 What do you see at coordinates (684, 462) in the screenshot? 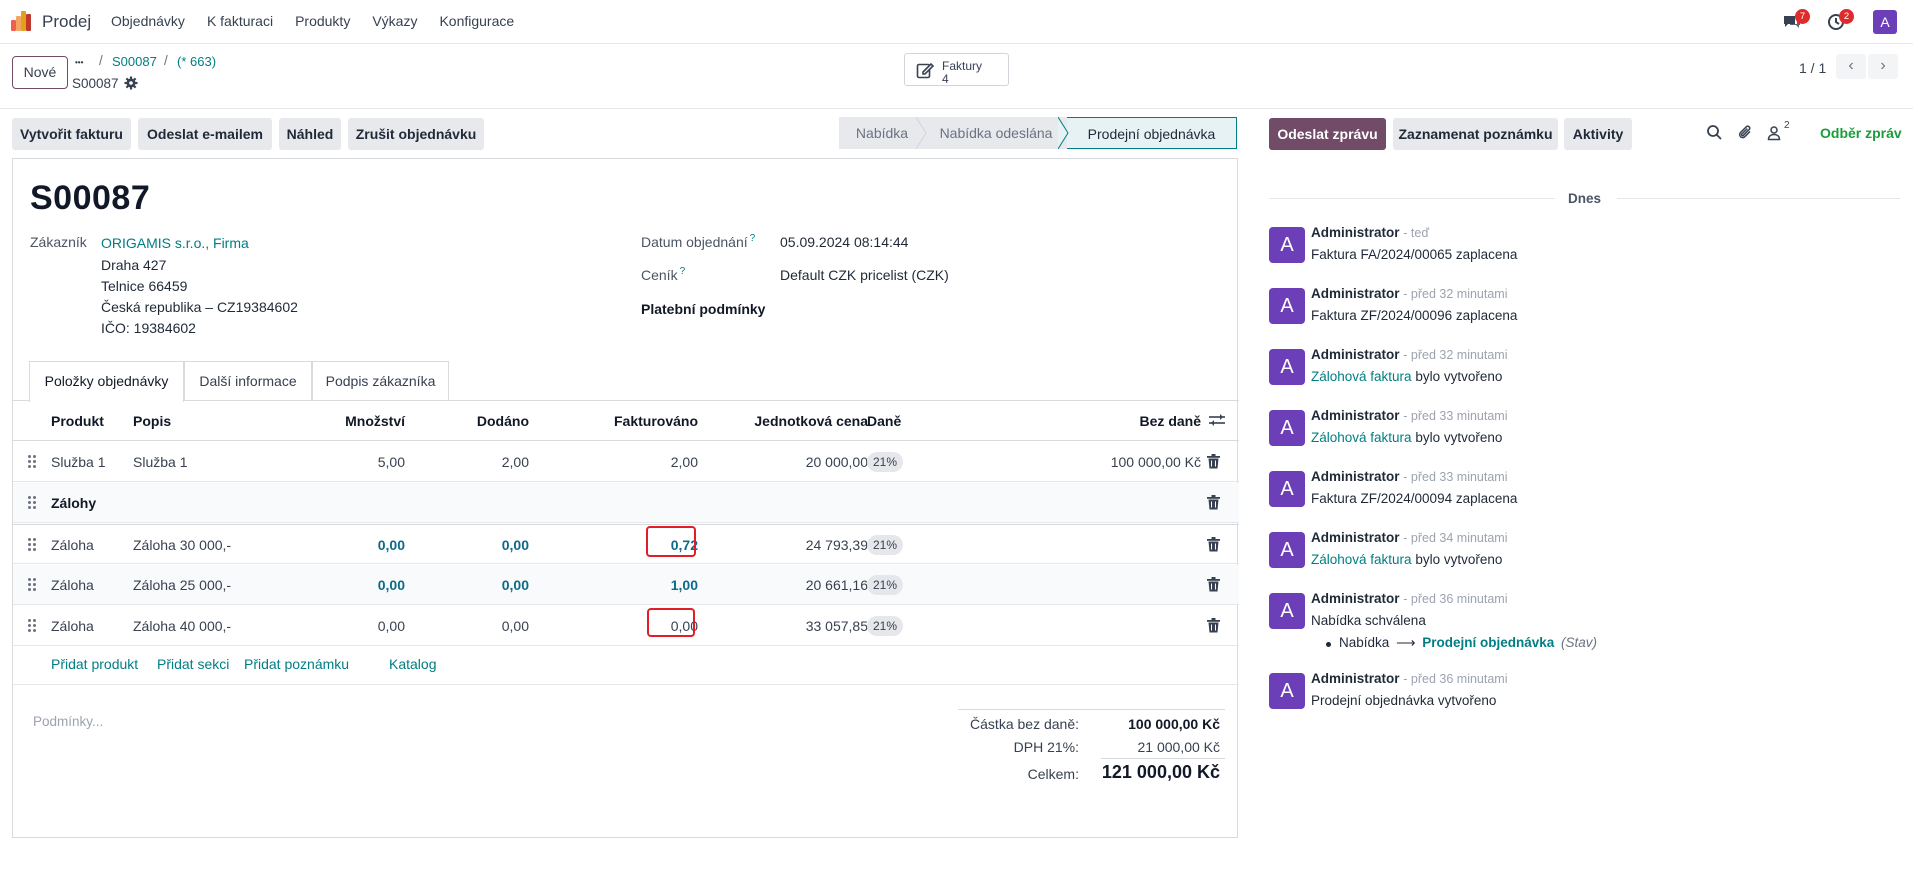
I see `line-invoiced: 2,00` at bounding box center [684, 462].